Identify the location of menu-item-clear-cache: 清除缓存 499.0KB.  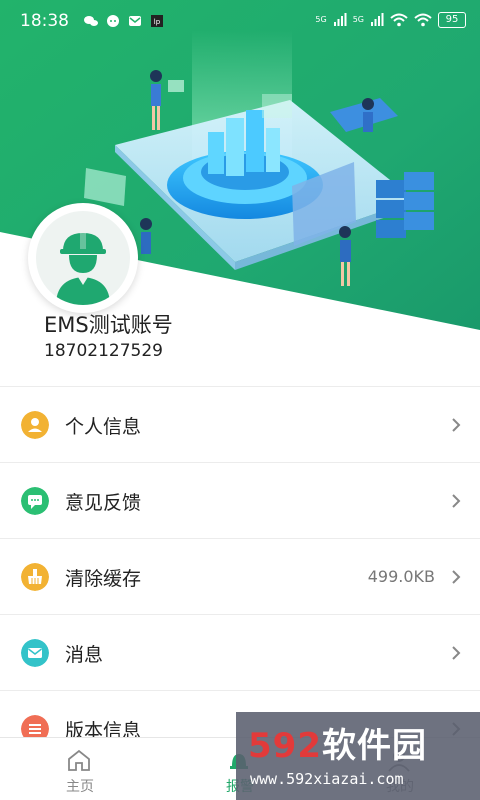
(240, 577).